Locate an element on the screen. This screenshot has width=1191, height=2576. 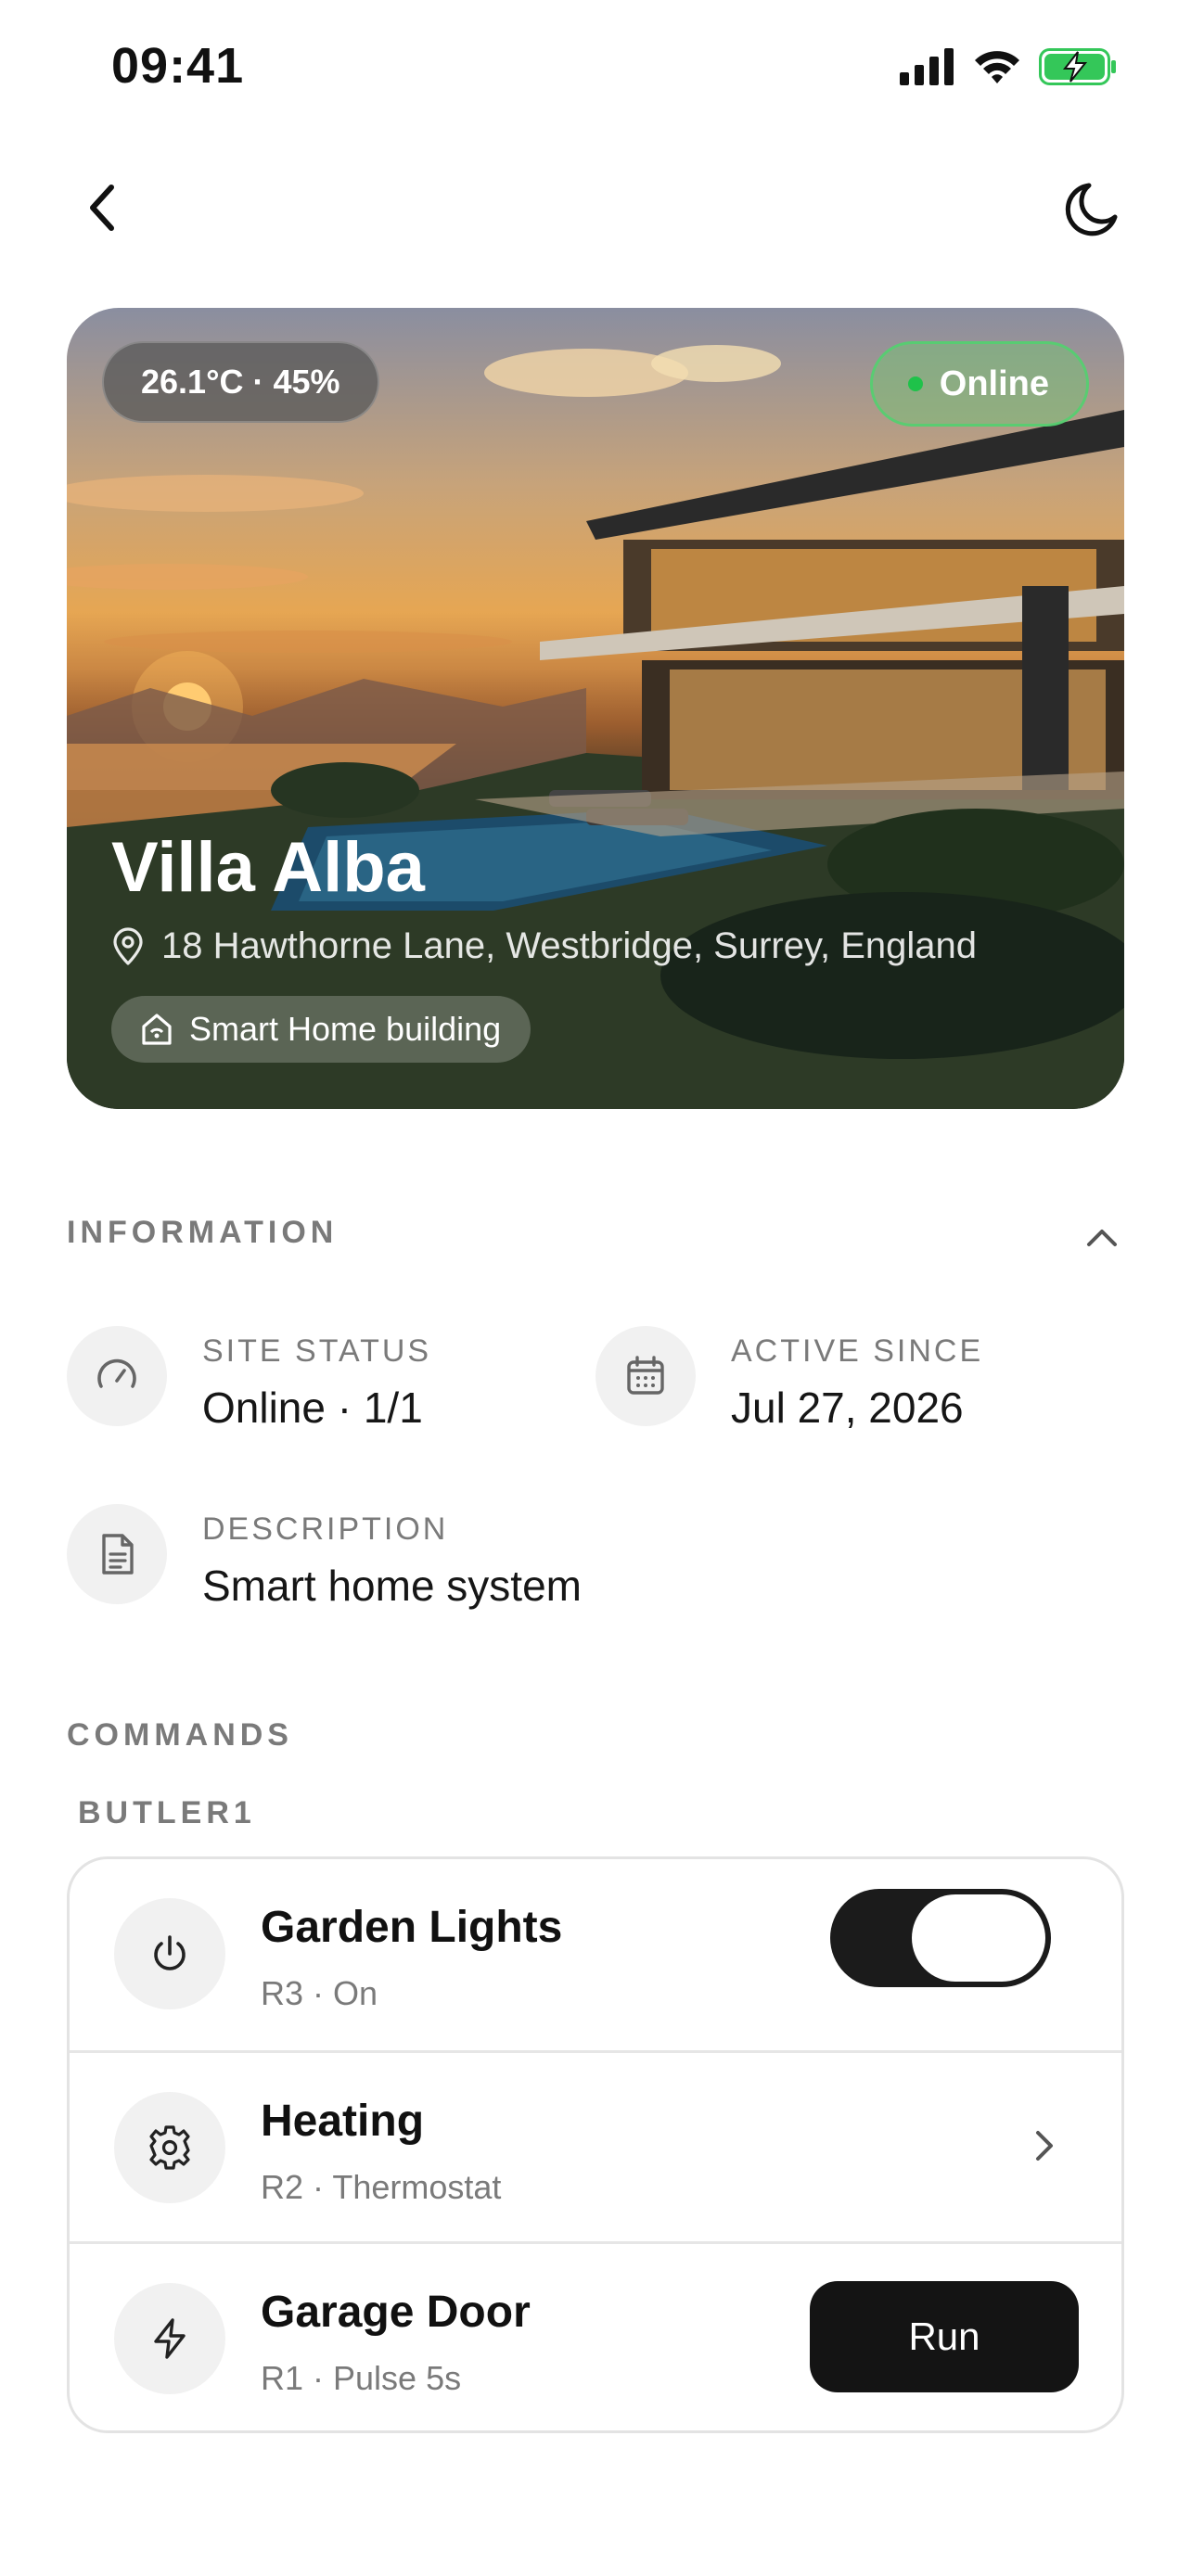
weather-chip: 26.1°C · 45% is located at coordinates (240, 382).